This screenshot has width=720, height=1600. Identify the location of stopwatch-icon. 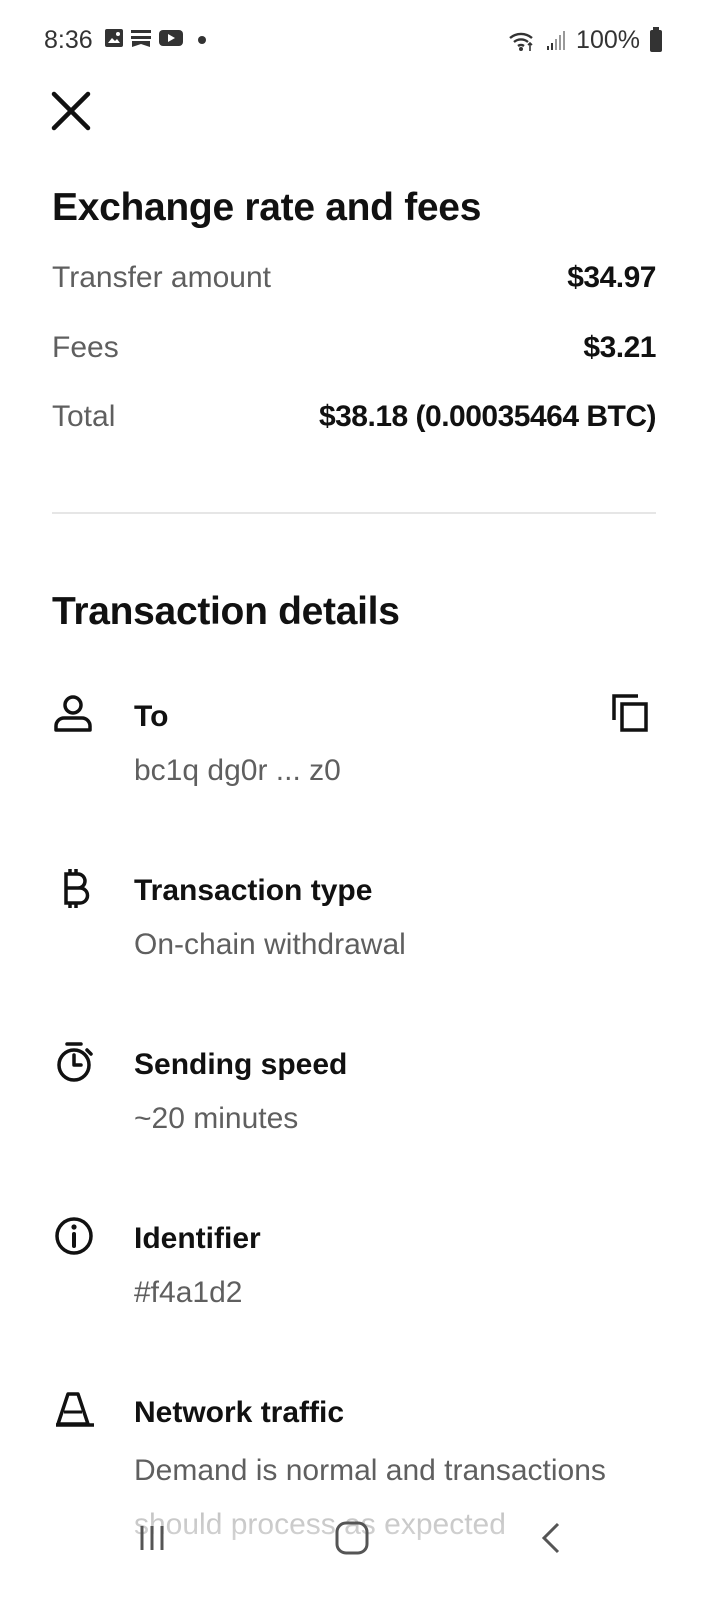
(75, 1062).